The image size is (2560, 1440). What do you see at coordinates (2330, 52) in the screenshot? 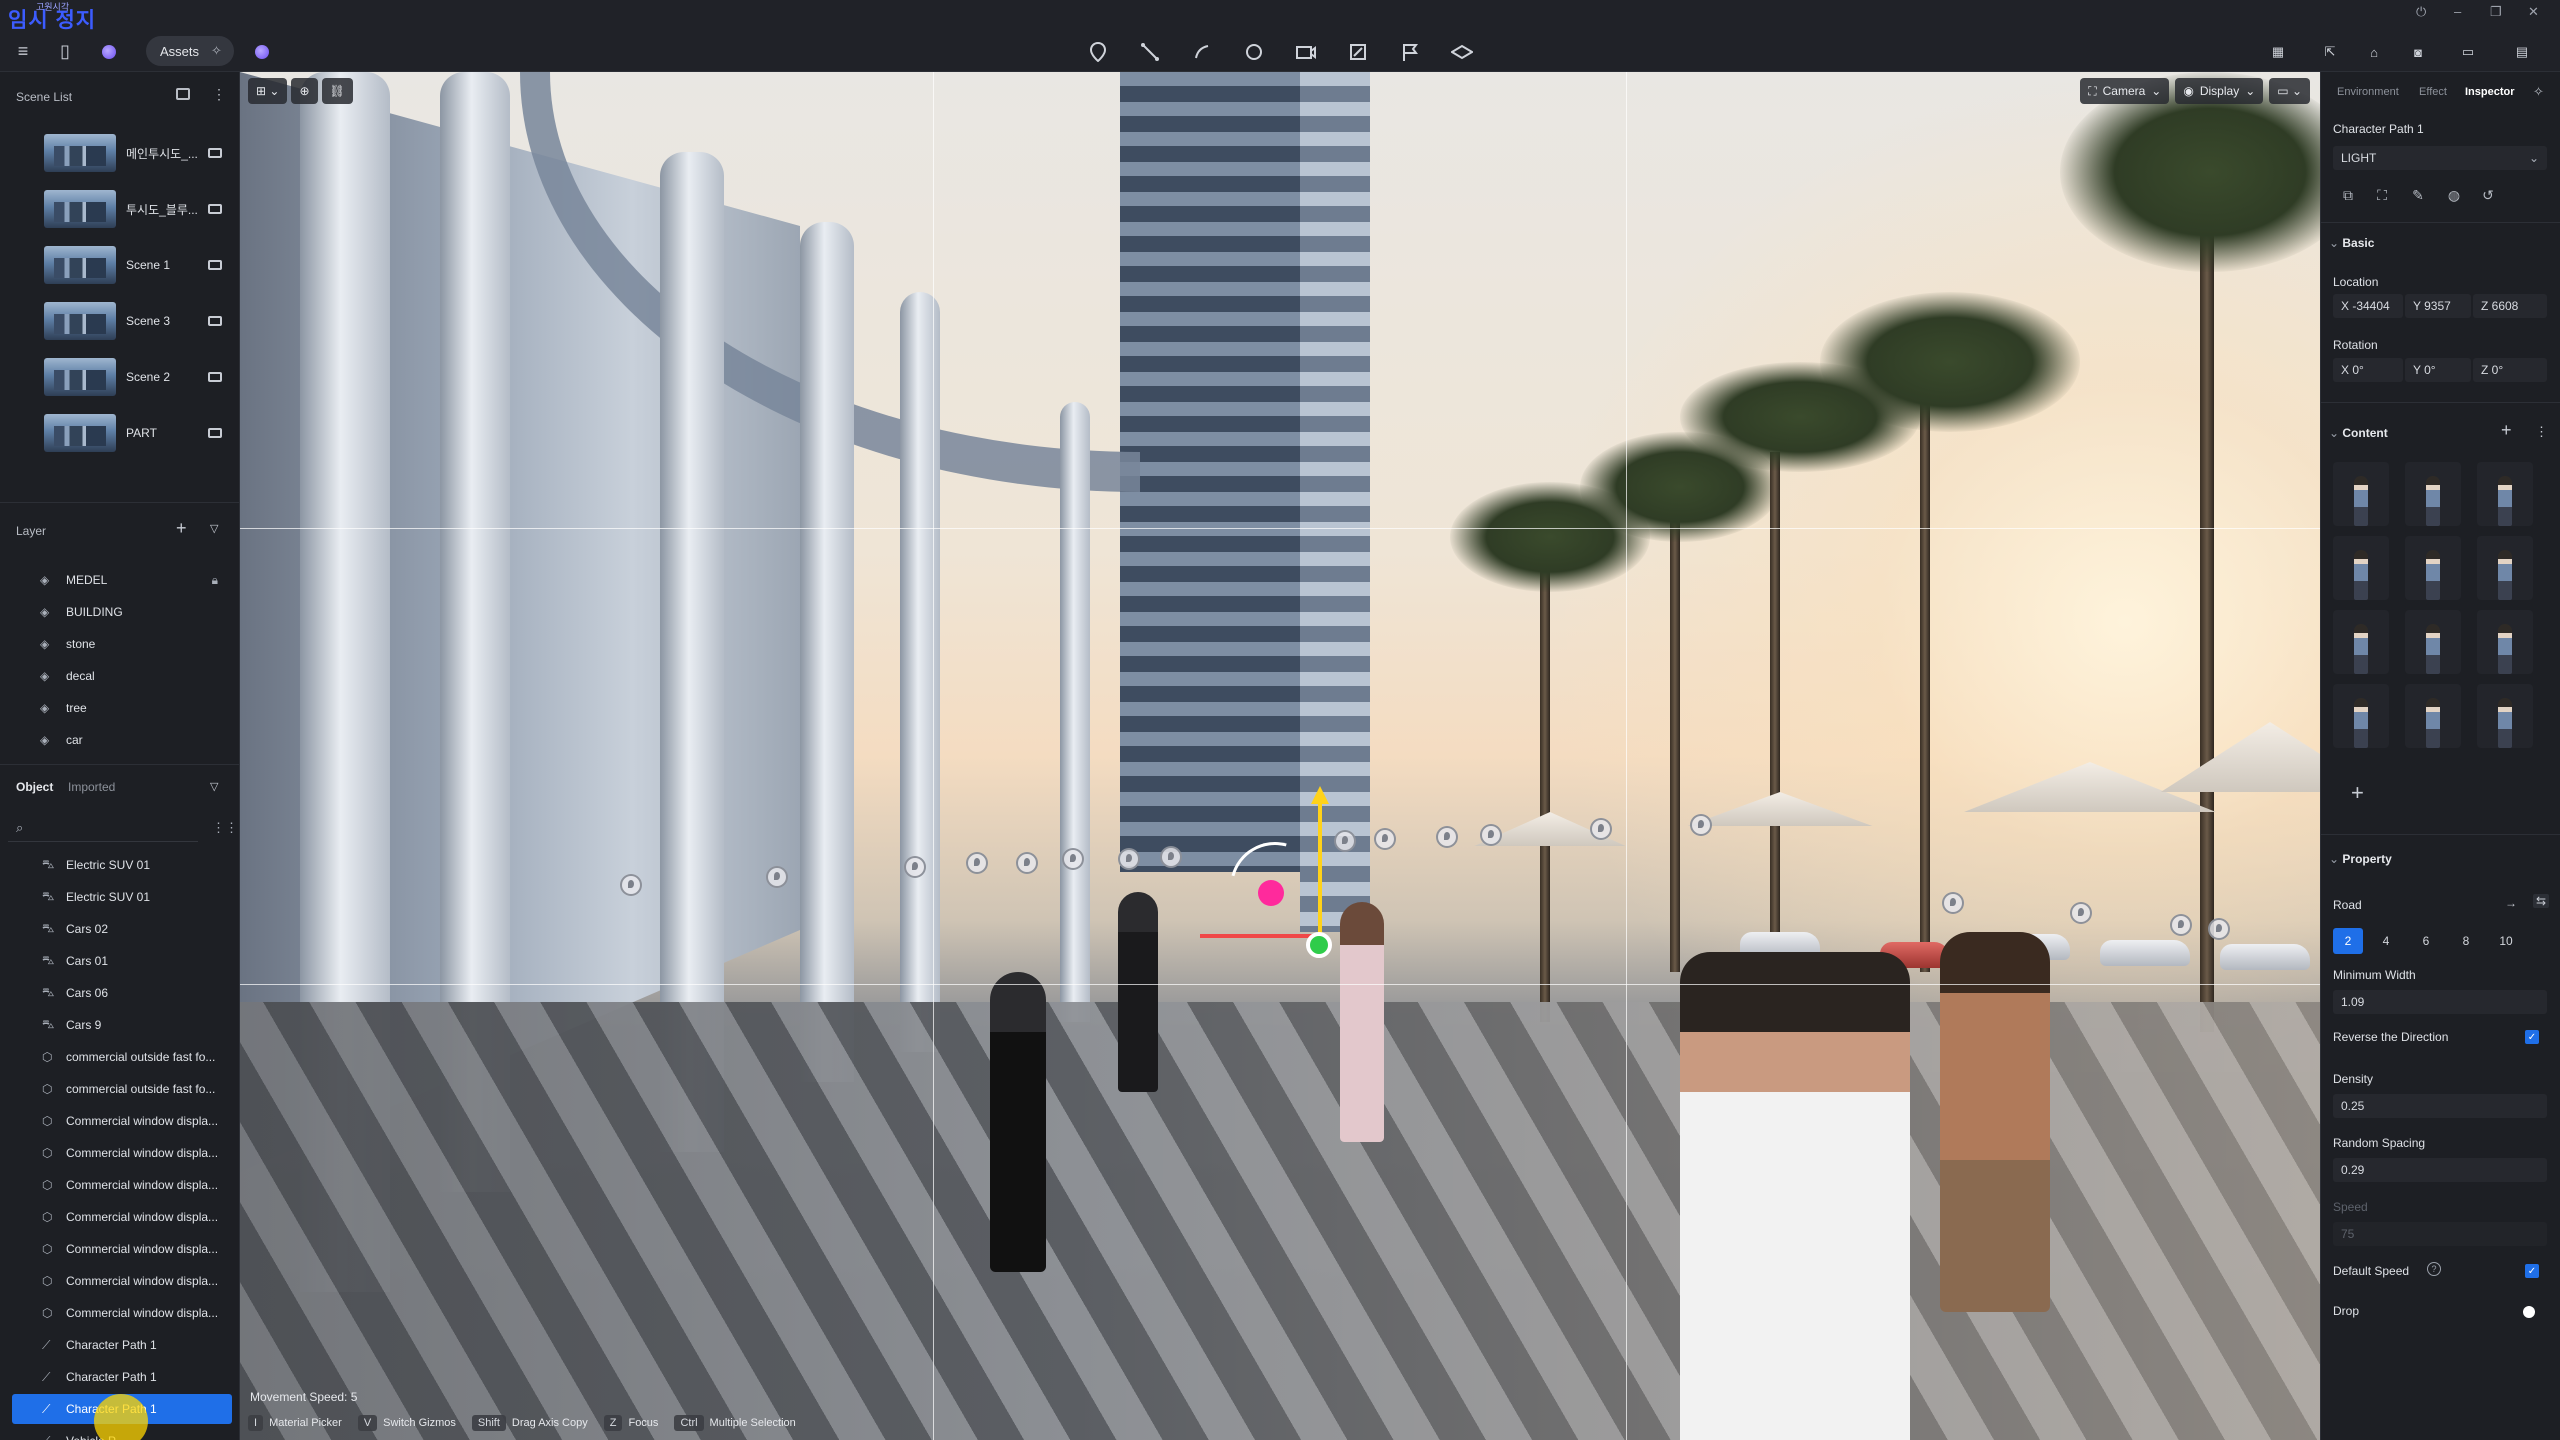
I see `export-icon: ⇱` at bounding box center [2330, 52].